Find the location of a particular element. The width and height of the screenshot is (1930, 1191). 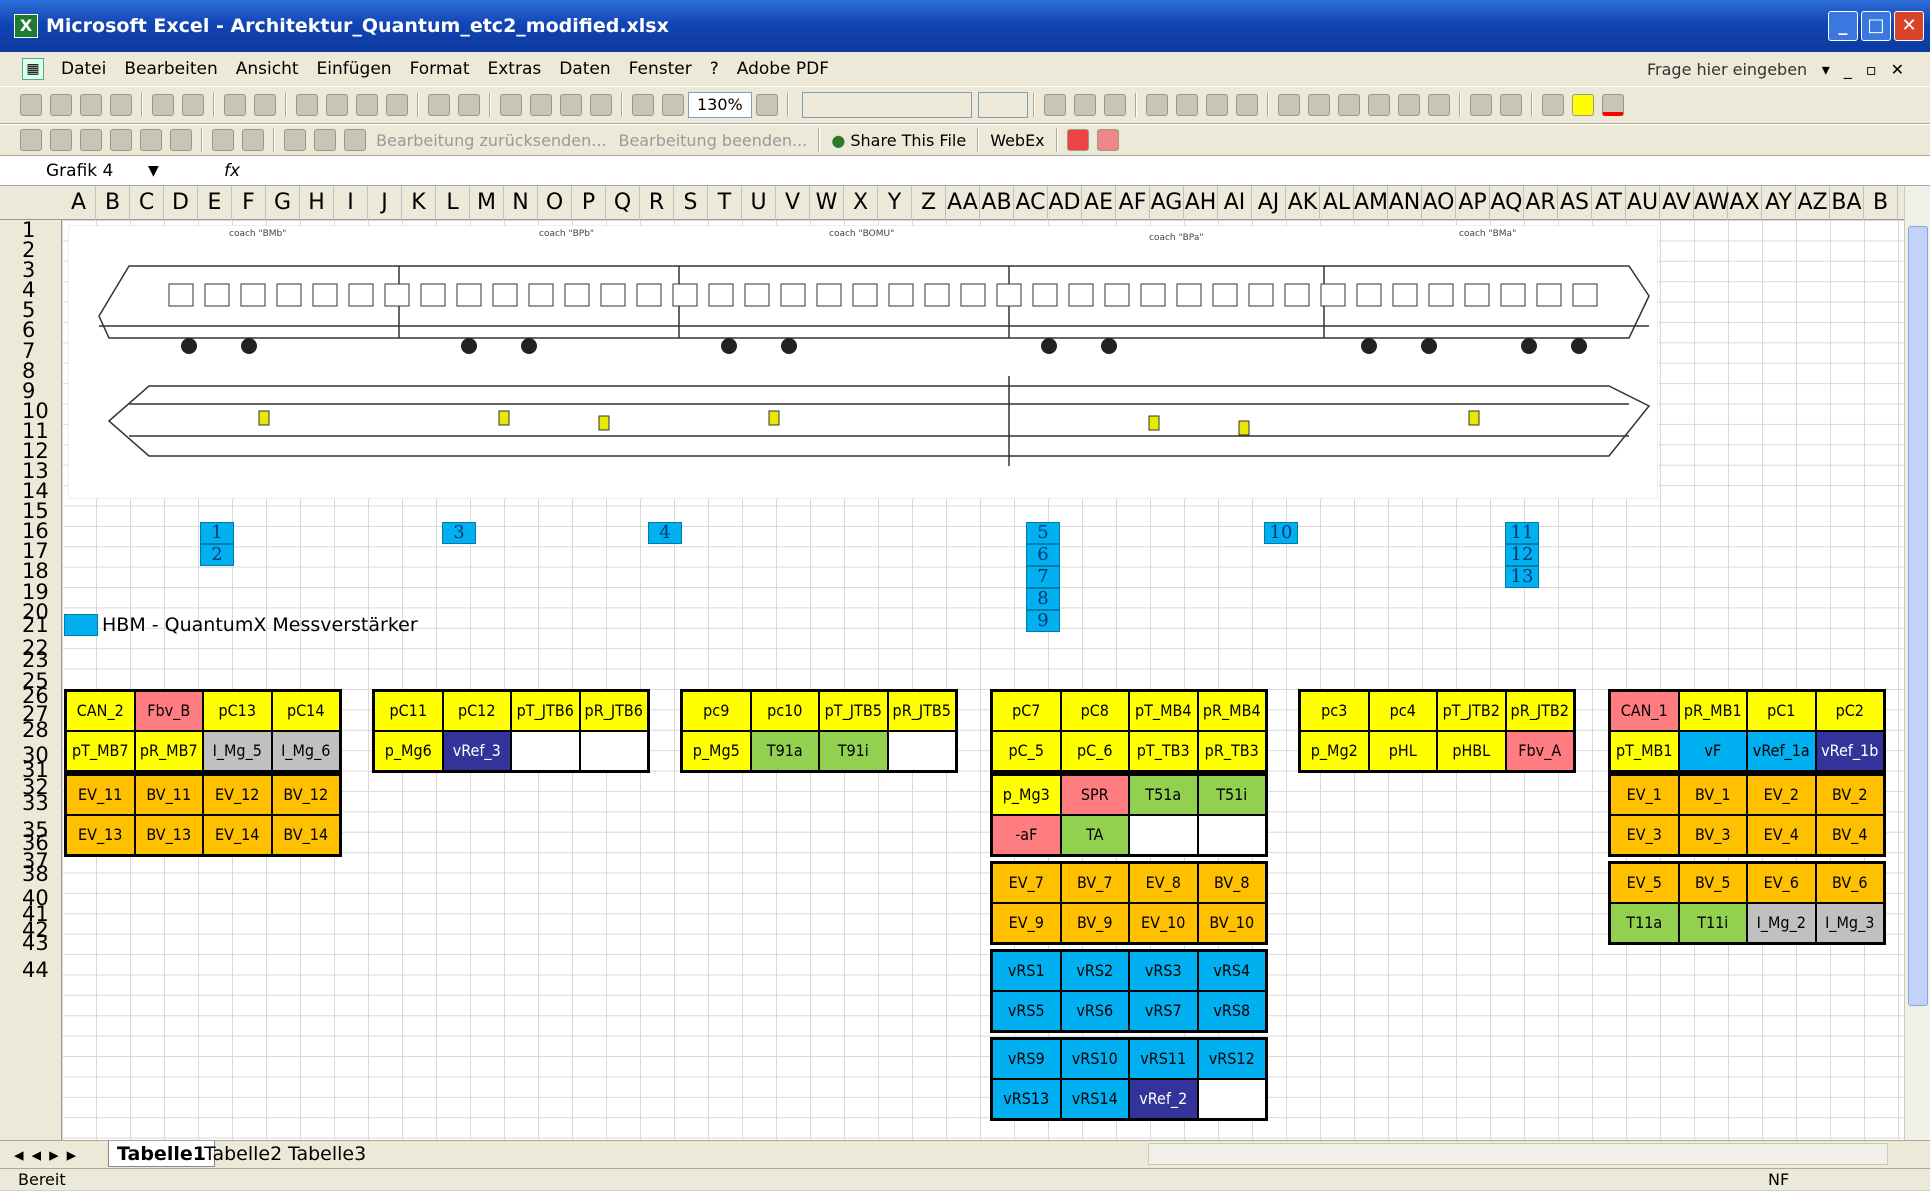

fx-icon: fx is located at coordinates (232, 171).